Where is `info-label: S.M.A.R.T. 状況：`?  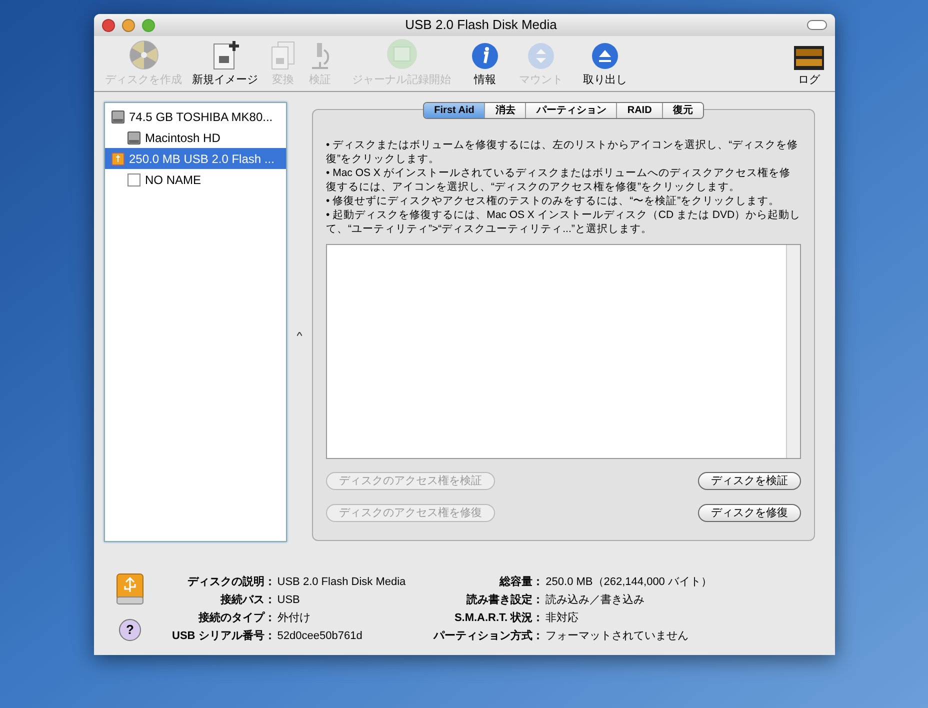
info-label: S.M.A.R.T. 状況： is located at coordinates (498, 618).